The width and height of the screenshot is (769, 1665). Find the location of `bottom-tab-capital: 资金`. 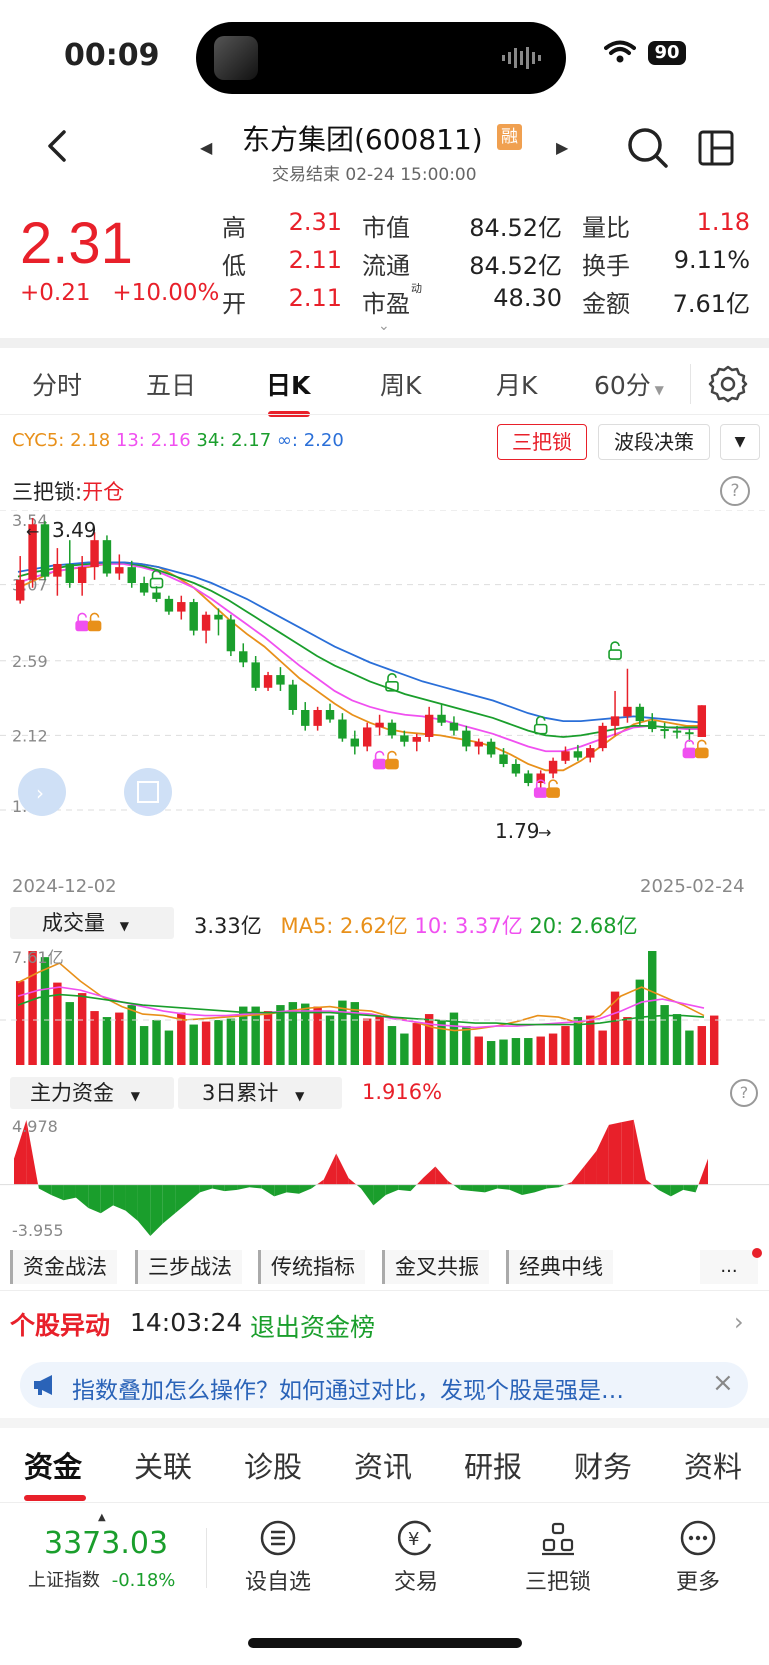

bottom-tab-capital: 资金 is located at coordinates (53, 1465).